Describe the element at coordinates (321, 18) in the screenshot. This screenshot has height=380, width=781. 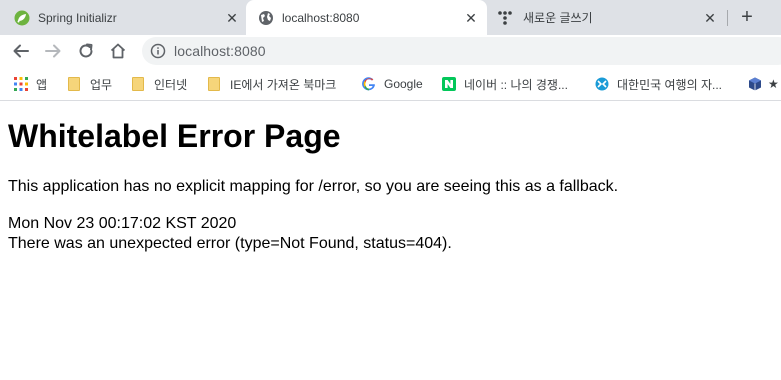
I see `tab-title: localhost:8080` at that location.